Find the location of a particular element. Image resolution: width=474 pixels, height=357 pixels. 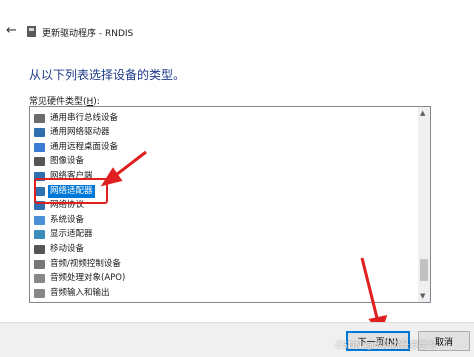

list-item-label: 音频/视频控制设备 is located at coordinates (85, 263).